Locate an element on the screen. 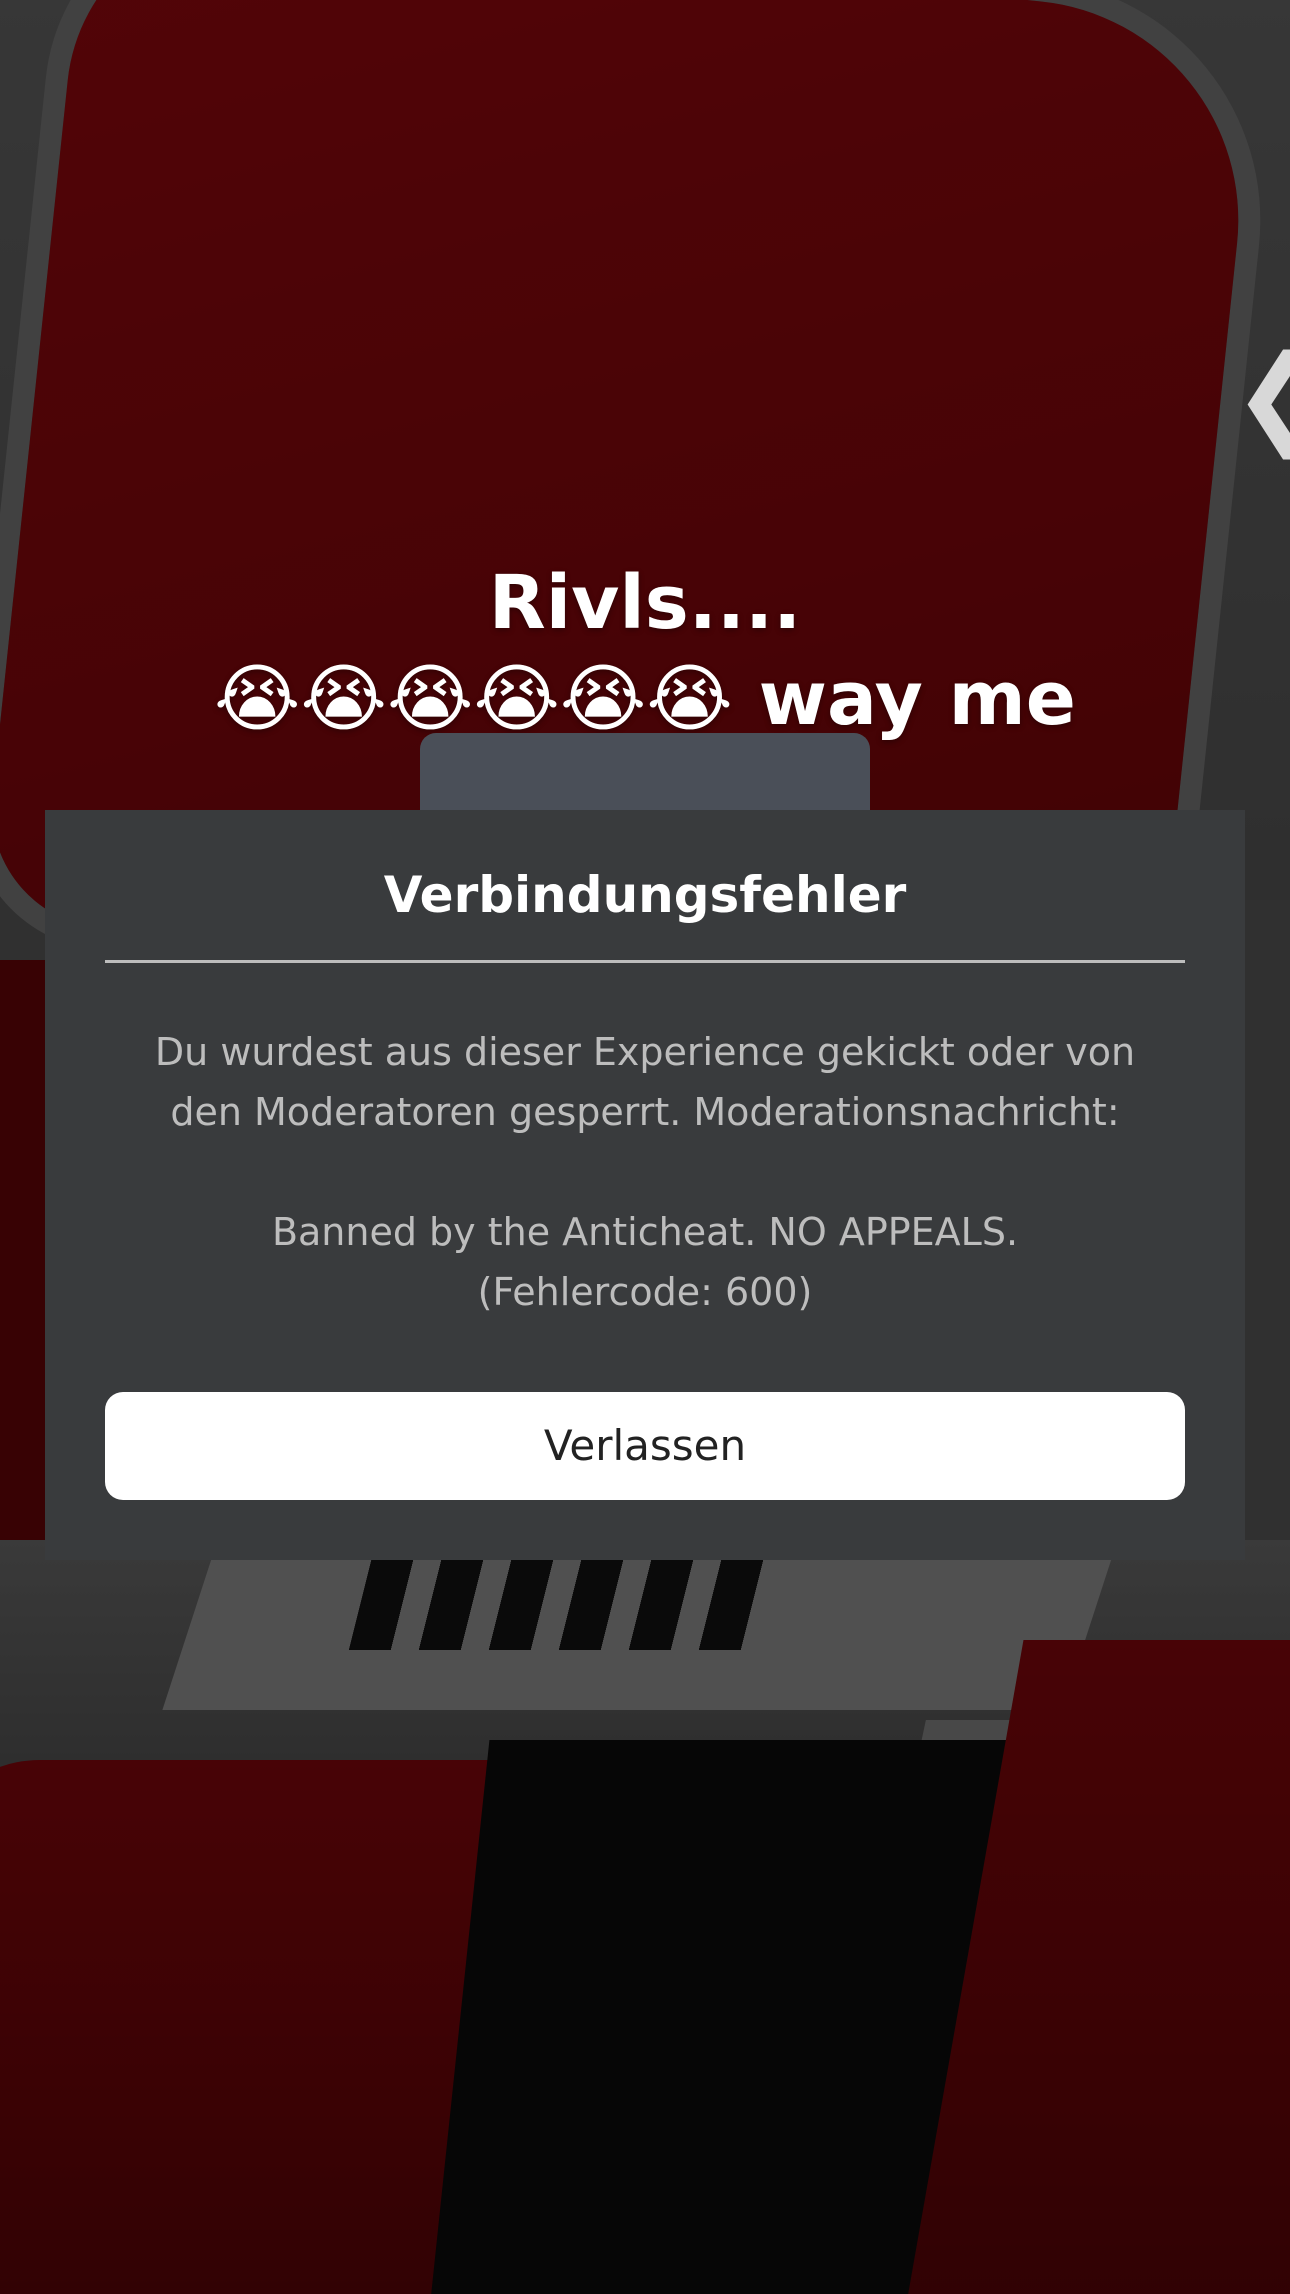 The image size is (1290, 2294). dialog-error-code: (Fehlercode: 600) is located at coordinates (645, 1292).